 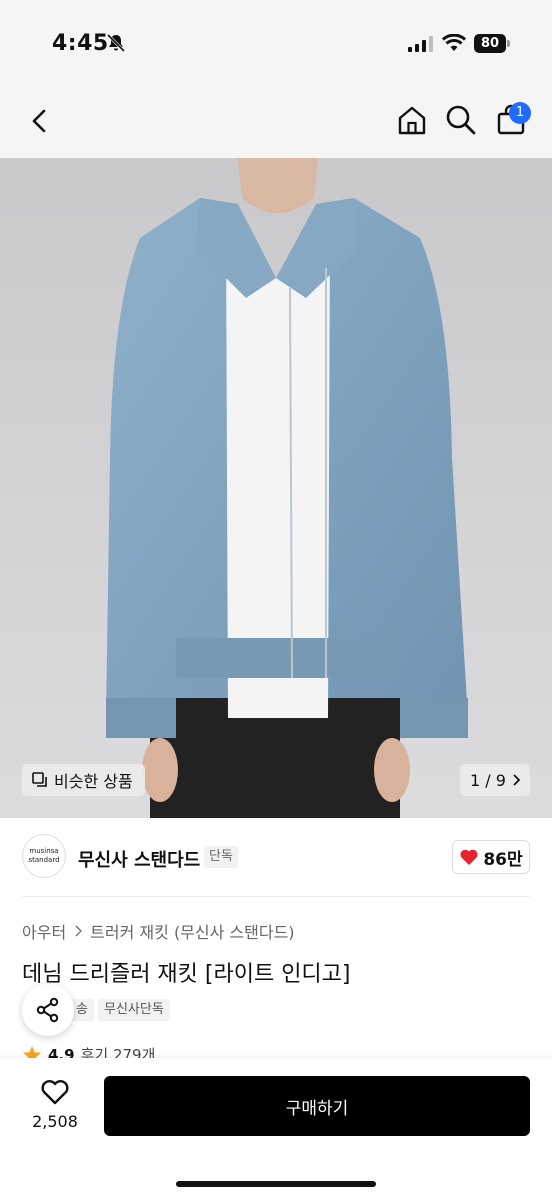 I want to click on buy-button: 구매하기, so click(x=317, y=1106).